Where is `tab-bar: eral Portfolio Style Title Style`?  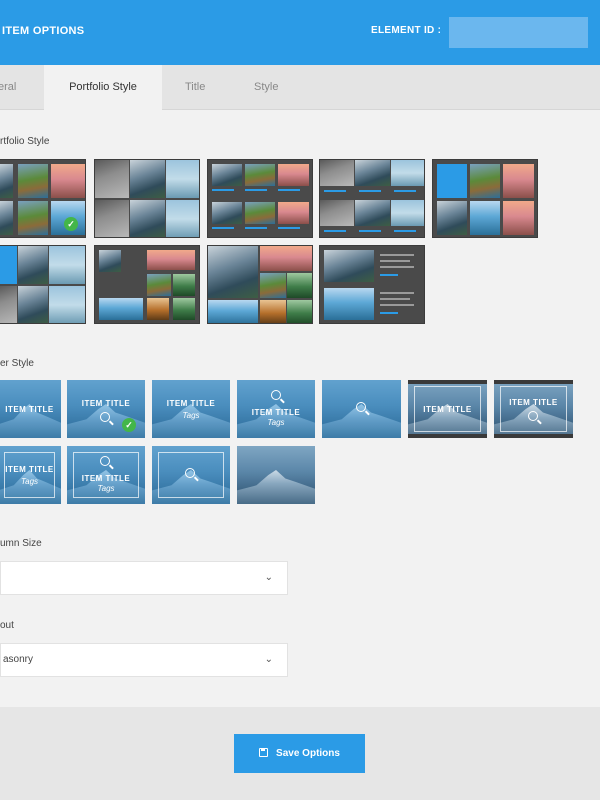 tab-bar: eral Portfolio Style Title Style is located at coordinates (300, 88).